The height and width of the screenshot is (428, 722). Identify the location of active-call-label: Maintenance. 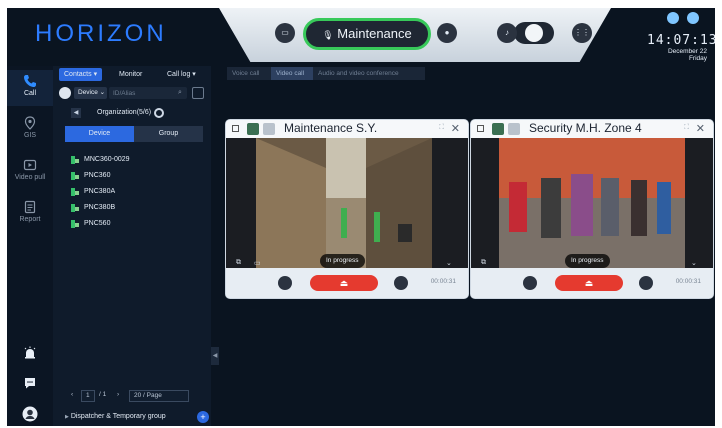
(374, 33).